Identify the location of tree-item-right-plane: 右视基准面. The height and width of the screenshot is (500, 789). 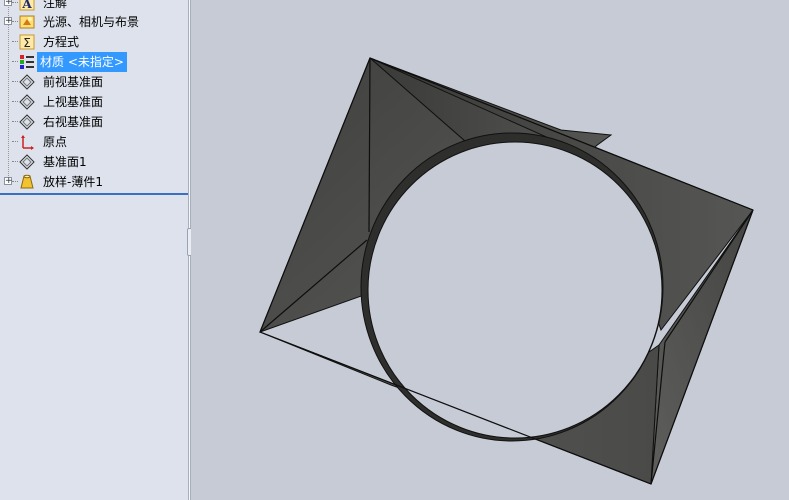
(94, 122).